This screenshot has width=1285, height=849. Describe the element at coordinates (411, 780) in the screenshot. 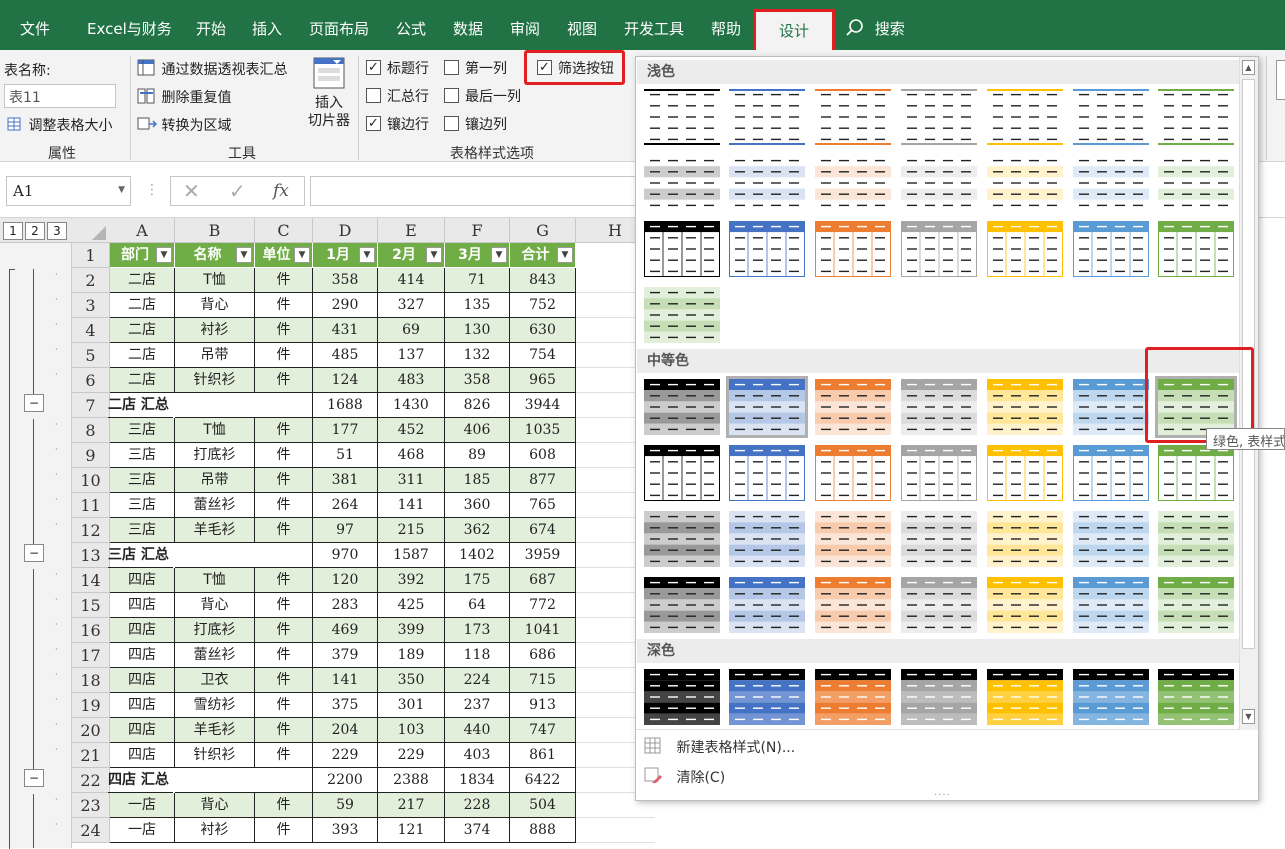

I see `table-cell: 2388` at that location.